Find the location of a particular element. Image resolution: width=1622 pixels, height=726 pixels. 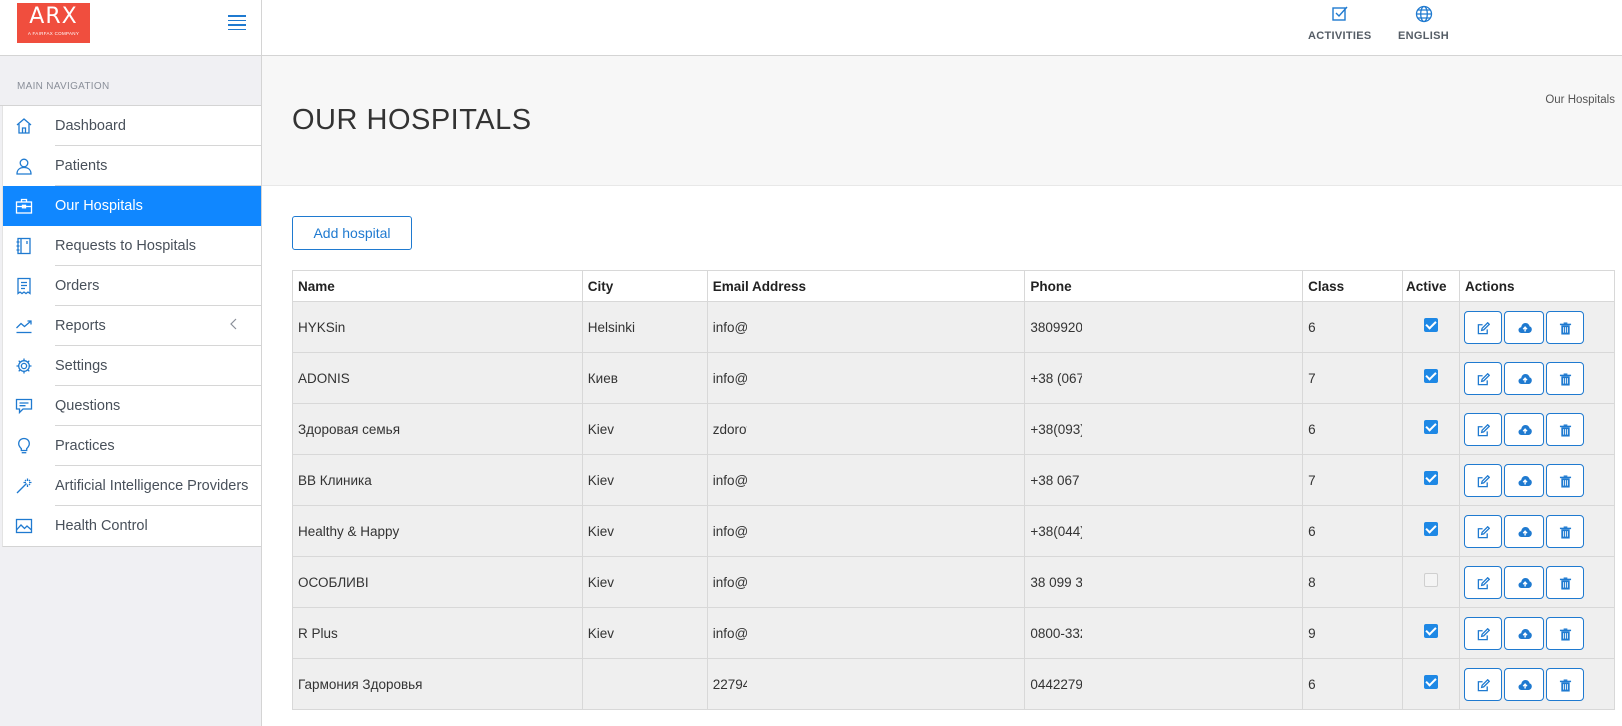

table-row: Healthy & Happy Kiev info@h +38(044) 6 is located at coordinates (953, 531).